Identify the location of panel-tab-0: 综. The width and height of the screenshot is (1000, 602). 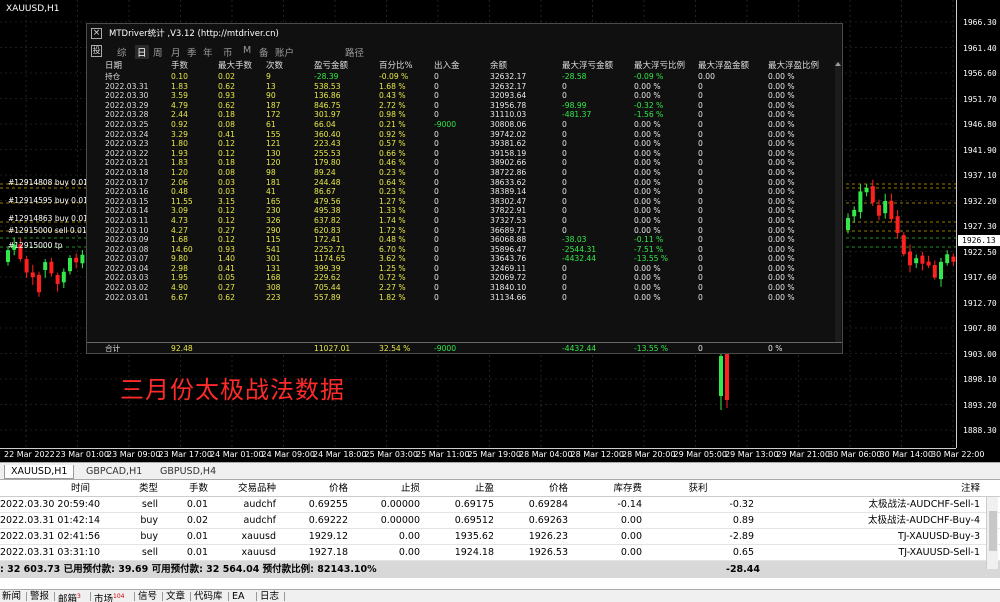
(122, 52).